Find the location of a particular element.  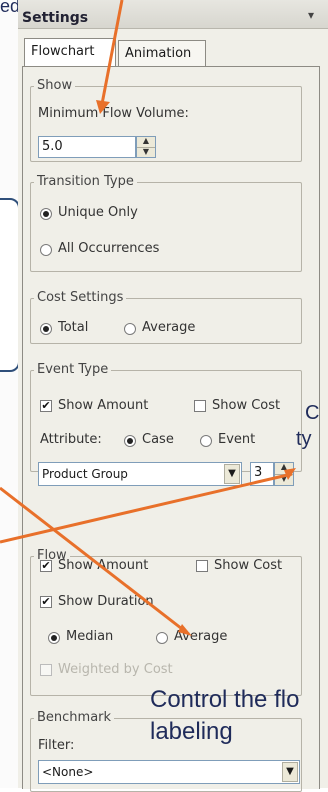

flow-callout-line2: labeling is located at coordinates (191, 731).